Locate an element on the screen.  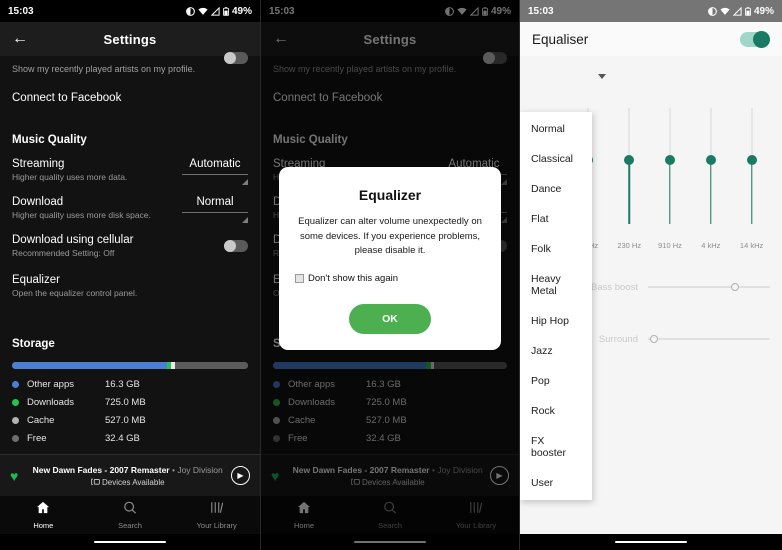
settings-header: ← Settings is located at coordinates (130, 39).